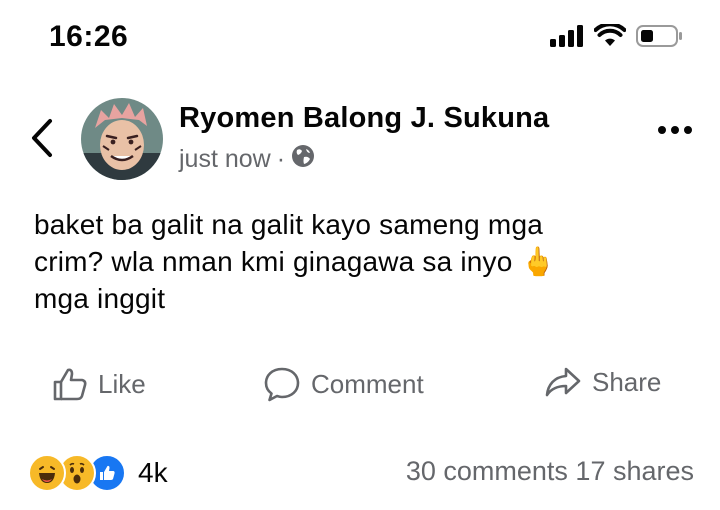 The image size is (720, 510). Describe the element at coordinates (367, 383) in the screenshot. I see `comment-label: Comment` at that location.